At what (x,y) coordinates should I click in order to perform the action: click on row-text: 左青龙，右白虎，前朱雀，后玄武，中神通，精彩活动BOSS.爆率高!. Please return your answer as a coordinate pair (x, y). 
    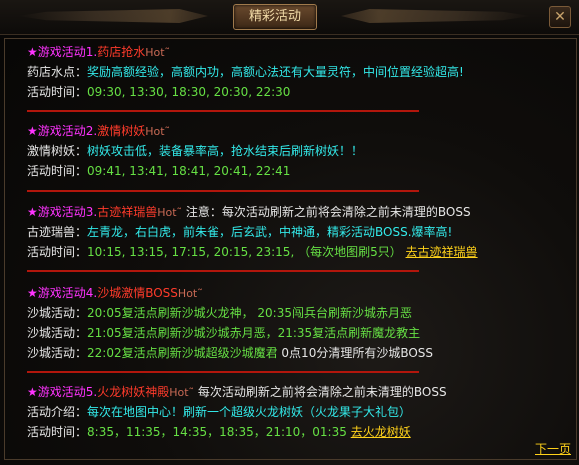
    Looking at the image, I should click on (270, 232).